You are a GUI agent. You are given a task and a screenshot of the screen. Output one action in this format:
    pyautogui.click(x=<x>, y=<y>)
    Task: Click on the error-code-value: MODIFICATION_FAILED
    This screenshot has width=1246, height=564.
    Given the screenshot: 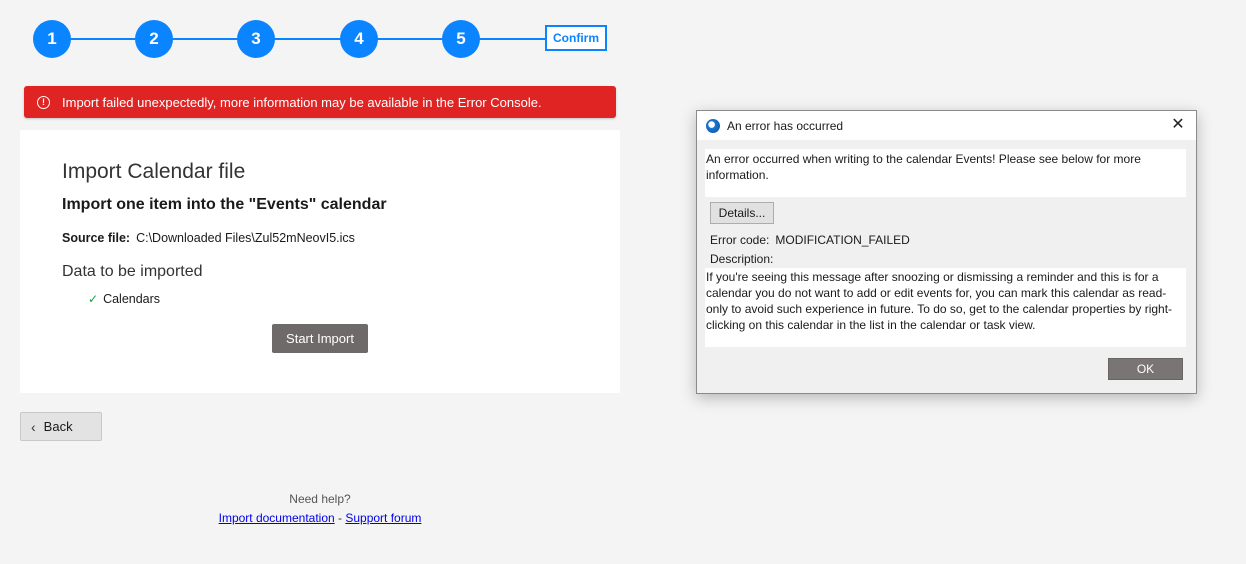 What is the action you would take?
    pyautogui.click(x=842, y=240)
    